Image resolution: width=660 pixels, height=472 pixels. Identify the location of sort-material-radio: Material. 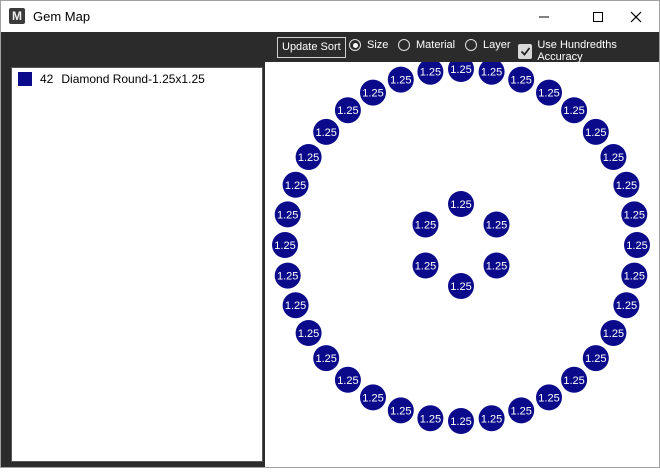
(426, 45).